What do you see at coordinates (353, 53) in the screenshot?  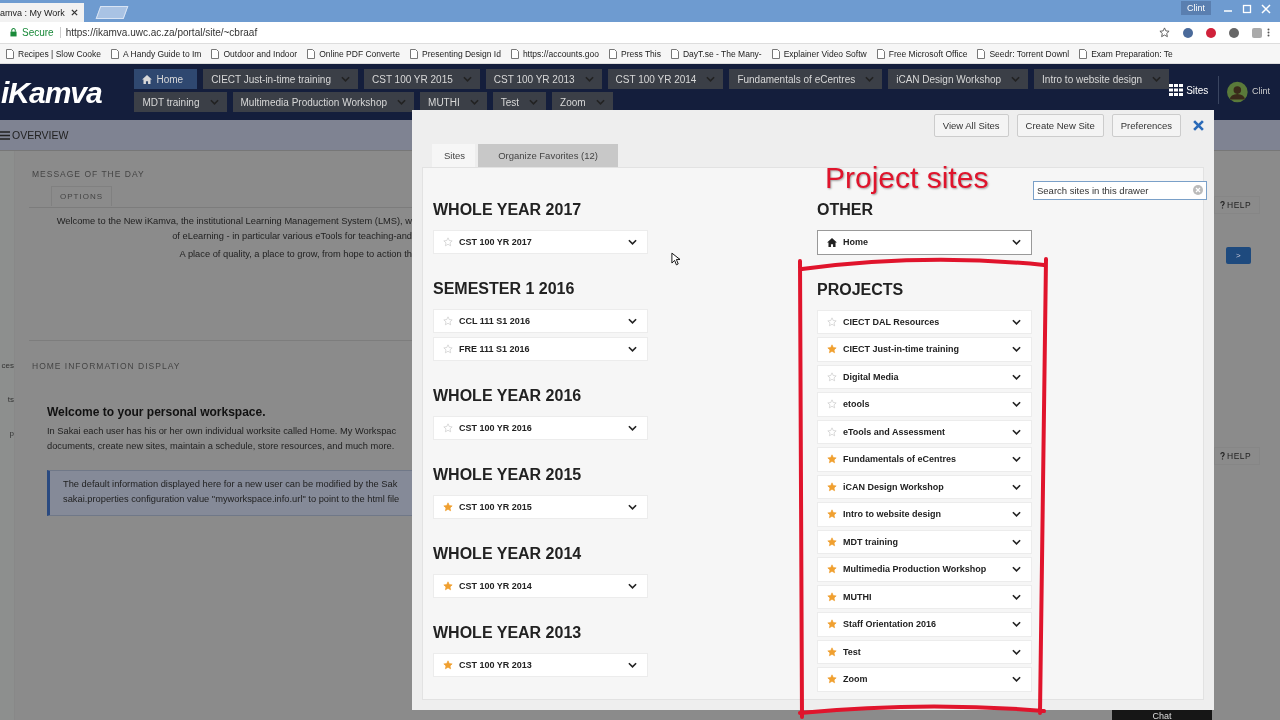 I see `bookmark-link: Online PDF Converte` at bounding box center [353, 53].